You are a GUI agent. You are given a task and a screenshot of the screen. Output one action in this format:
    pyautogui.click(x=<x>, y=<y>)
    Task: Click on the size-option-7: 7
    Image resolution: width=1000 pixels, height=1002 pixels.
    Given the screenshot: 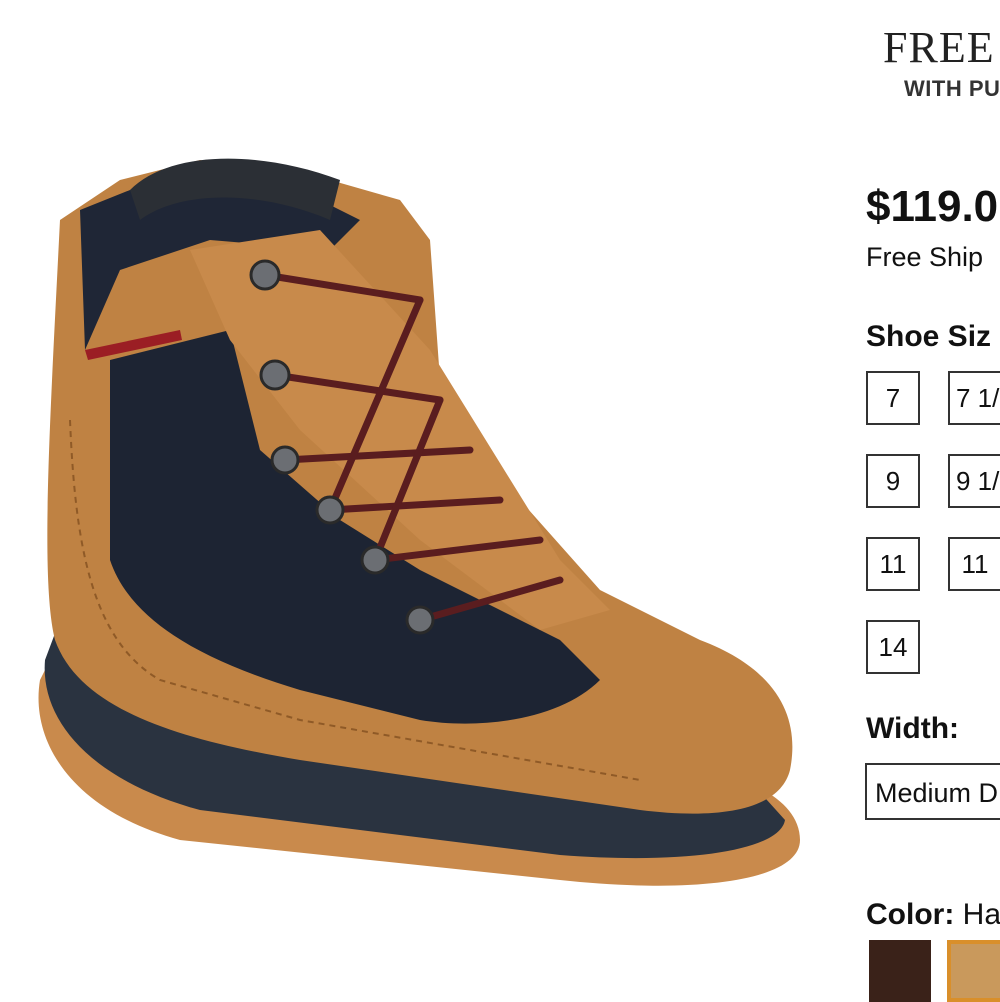 What is the action you would take?
    pyautogui.click(x=893, y=398)
    